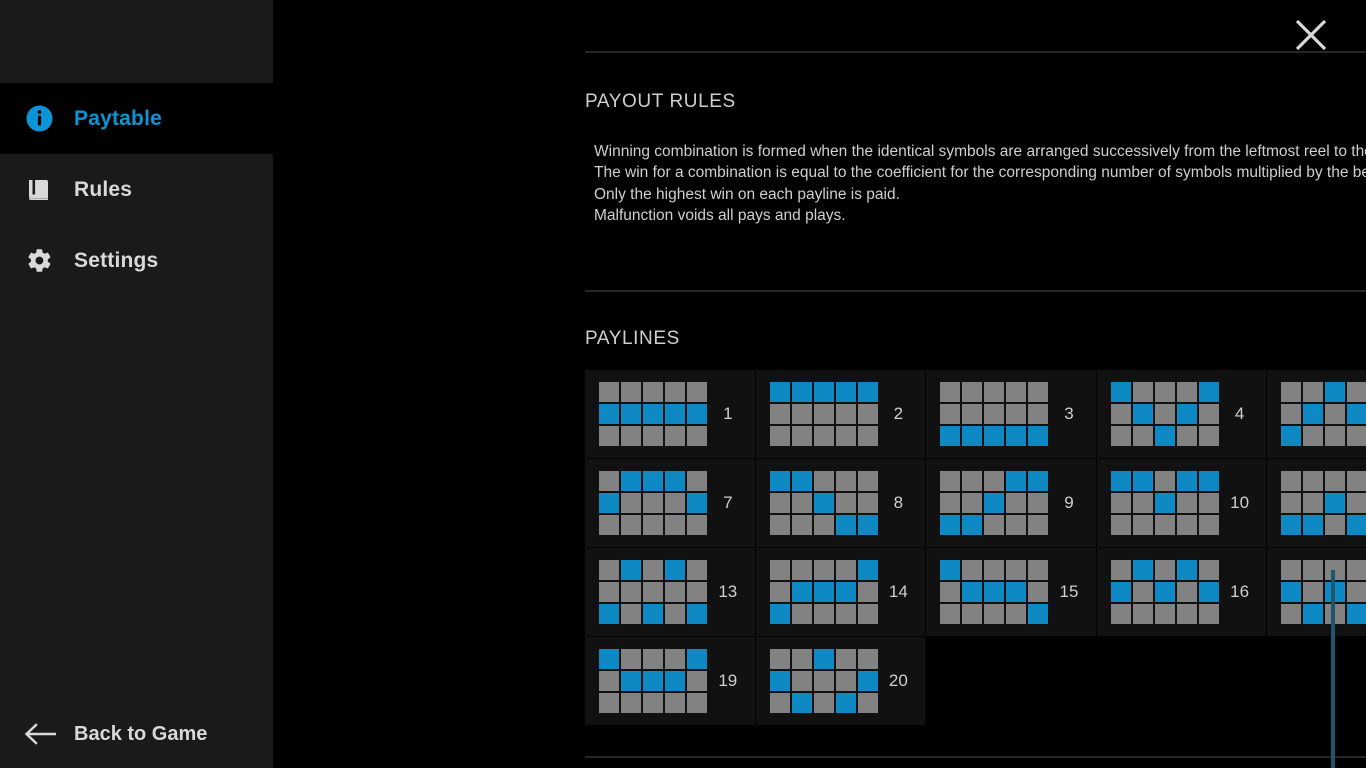 This screenshot has height=768, width=1366. What do you see at coordinates (136, 189) in the screenshot?
I see `sidebar-item-rules: Rules` at bounding box center [136, 189].